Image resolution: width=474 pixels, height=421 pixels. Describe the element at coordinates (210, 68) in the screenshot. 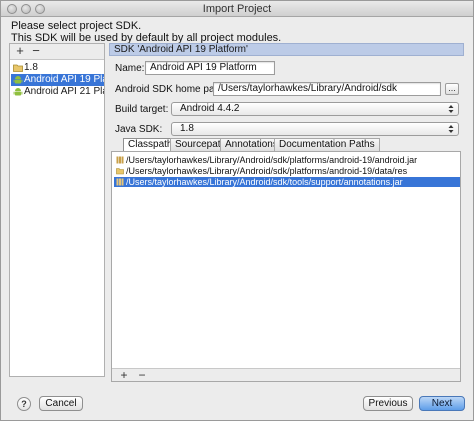

I see `name-field: Android API 19 Platform` at that location.